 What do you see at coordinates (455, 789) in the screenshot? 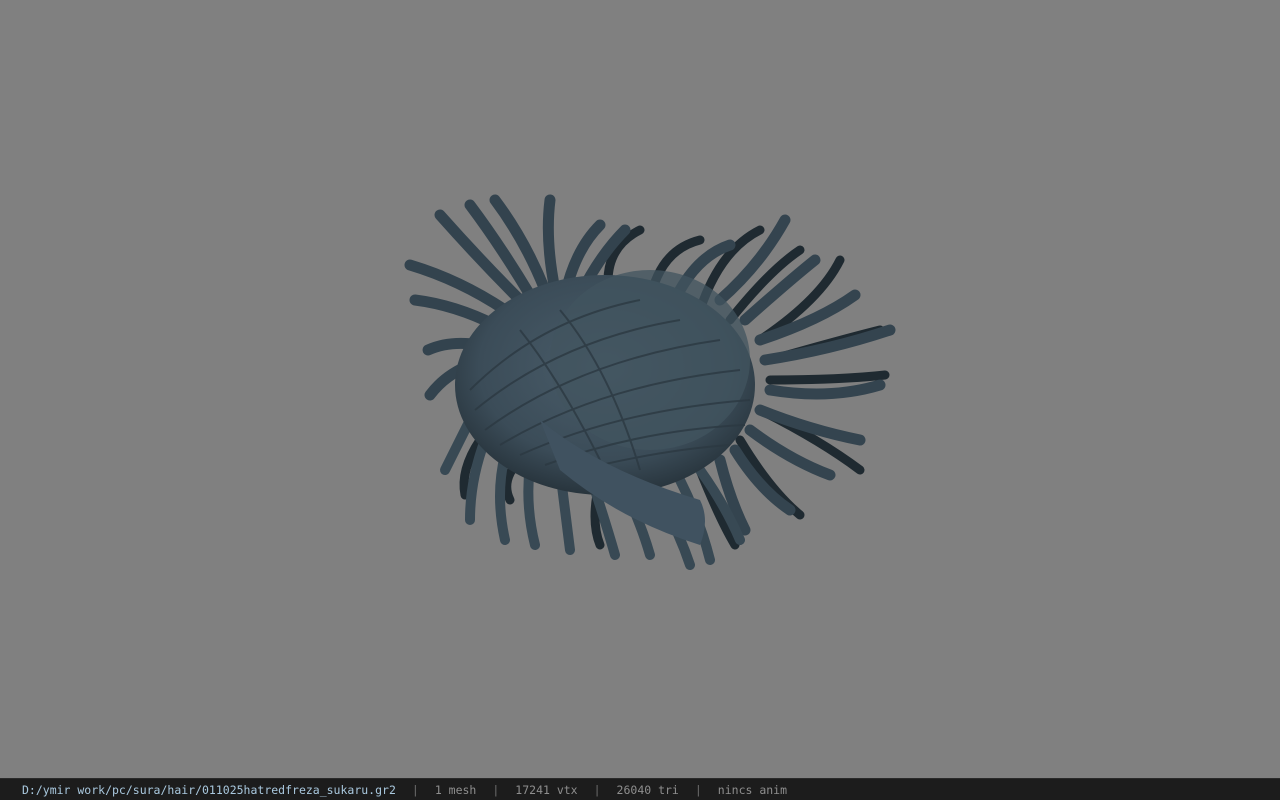
I see `mesh-count: 1 mesh` at bounding box center [455, 789].